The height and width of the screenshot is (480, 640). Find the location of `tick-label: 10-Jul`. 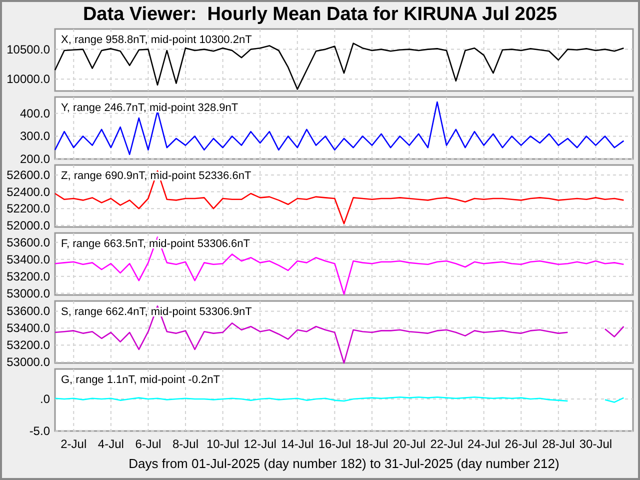

tick-label: 10-Jul is located at coordinates (223, 444).